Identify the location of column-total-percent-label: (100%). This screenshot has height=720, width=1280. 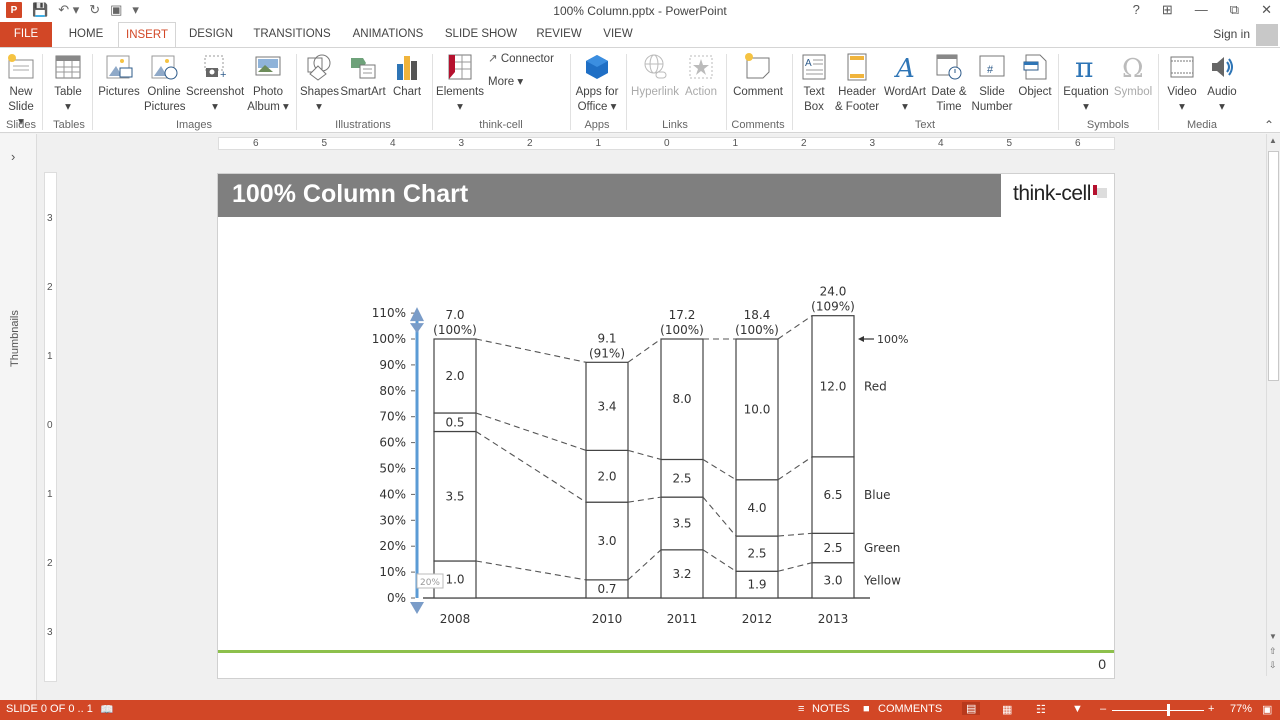
(455, 330).